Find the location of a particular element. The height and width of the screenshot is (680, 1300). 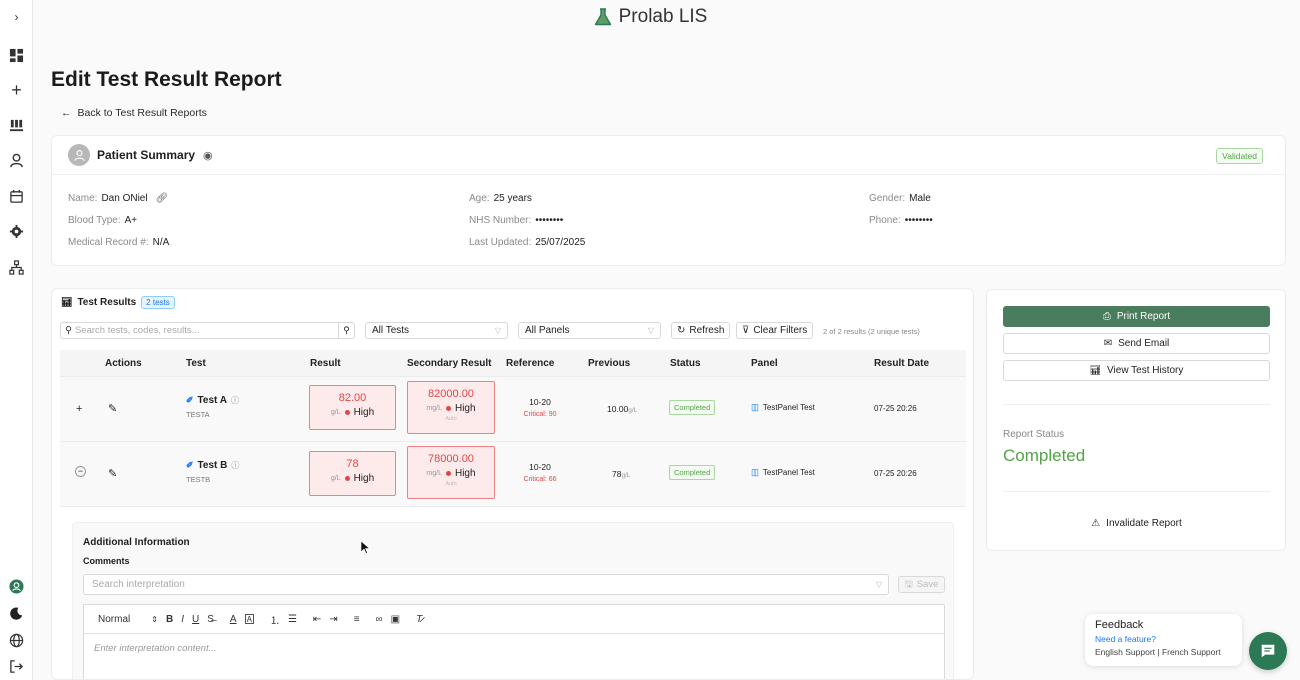

calendar-icon is located at coordinates (16, 196).